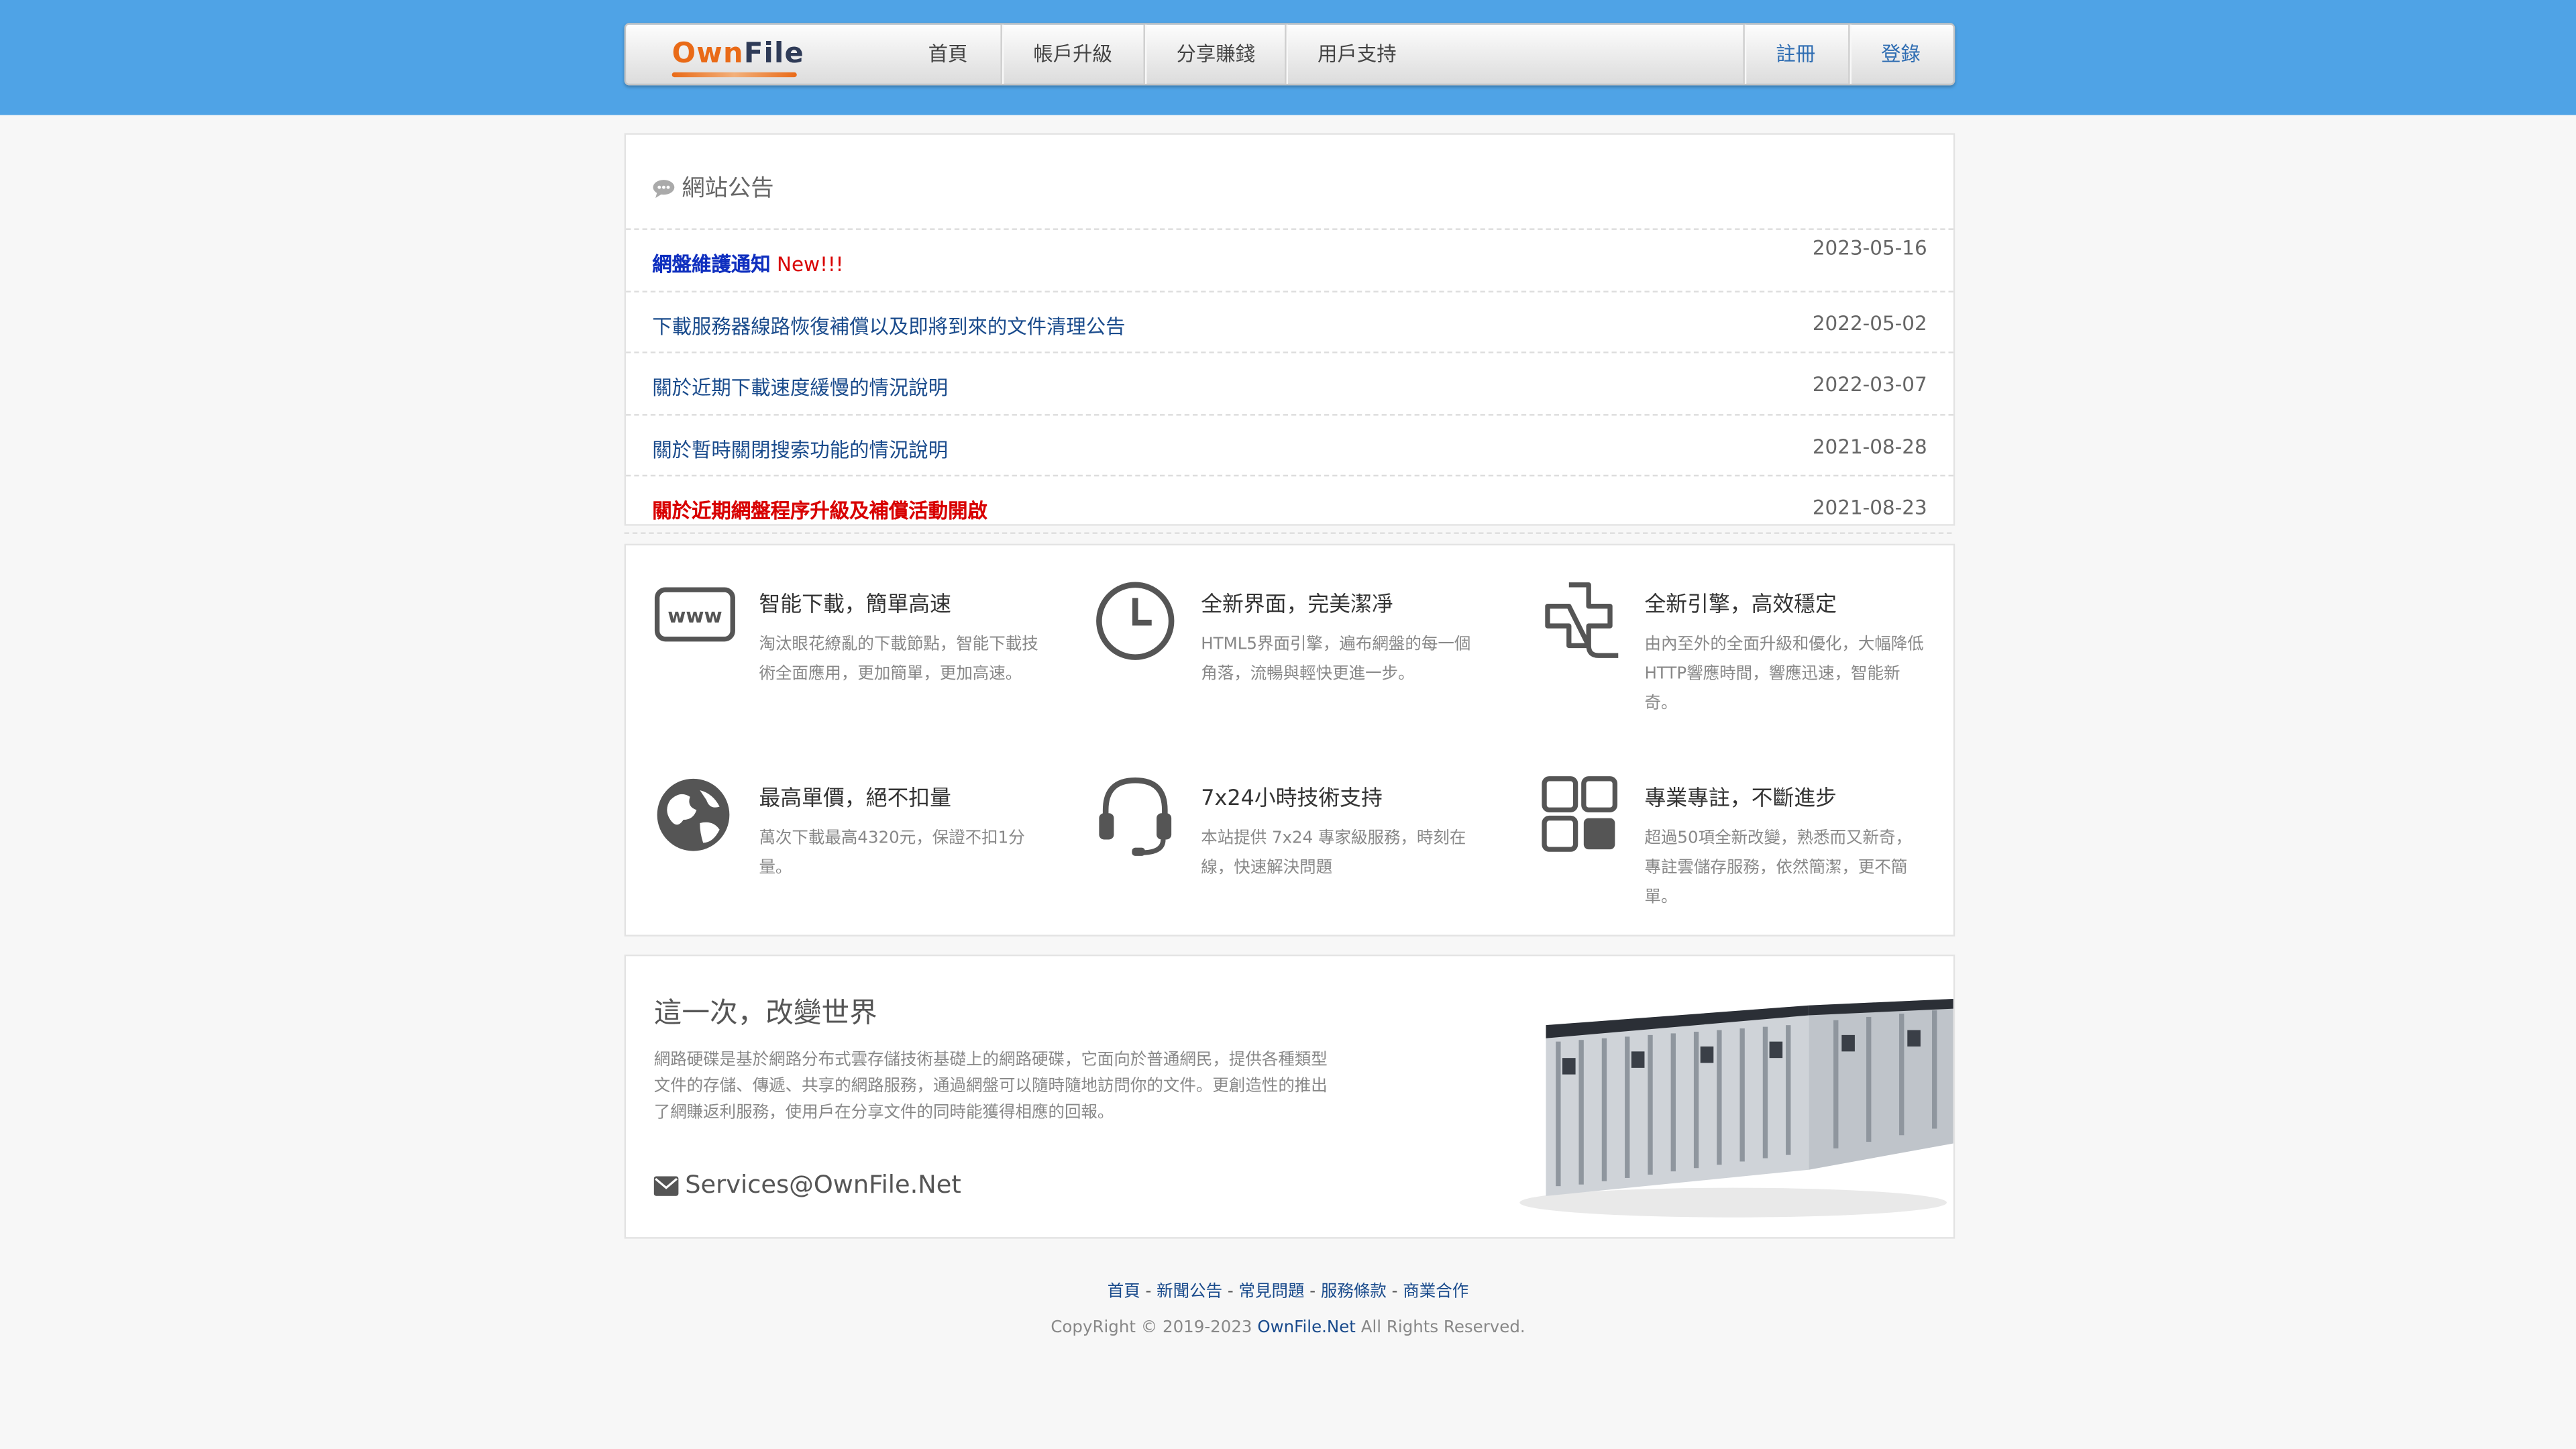  Describe the element at coordinates (898, 659) in the screenshot. I see `feature-desc: 淘汰眼花繚亂的下載節點，智能下載技術全面應用，更加簡單，更加高速。` at that location.